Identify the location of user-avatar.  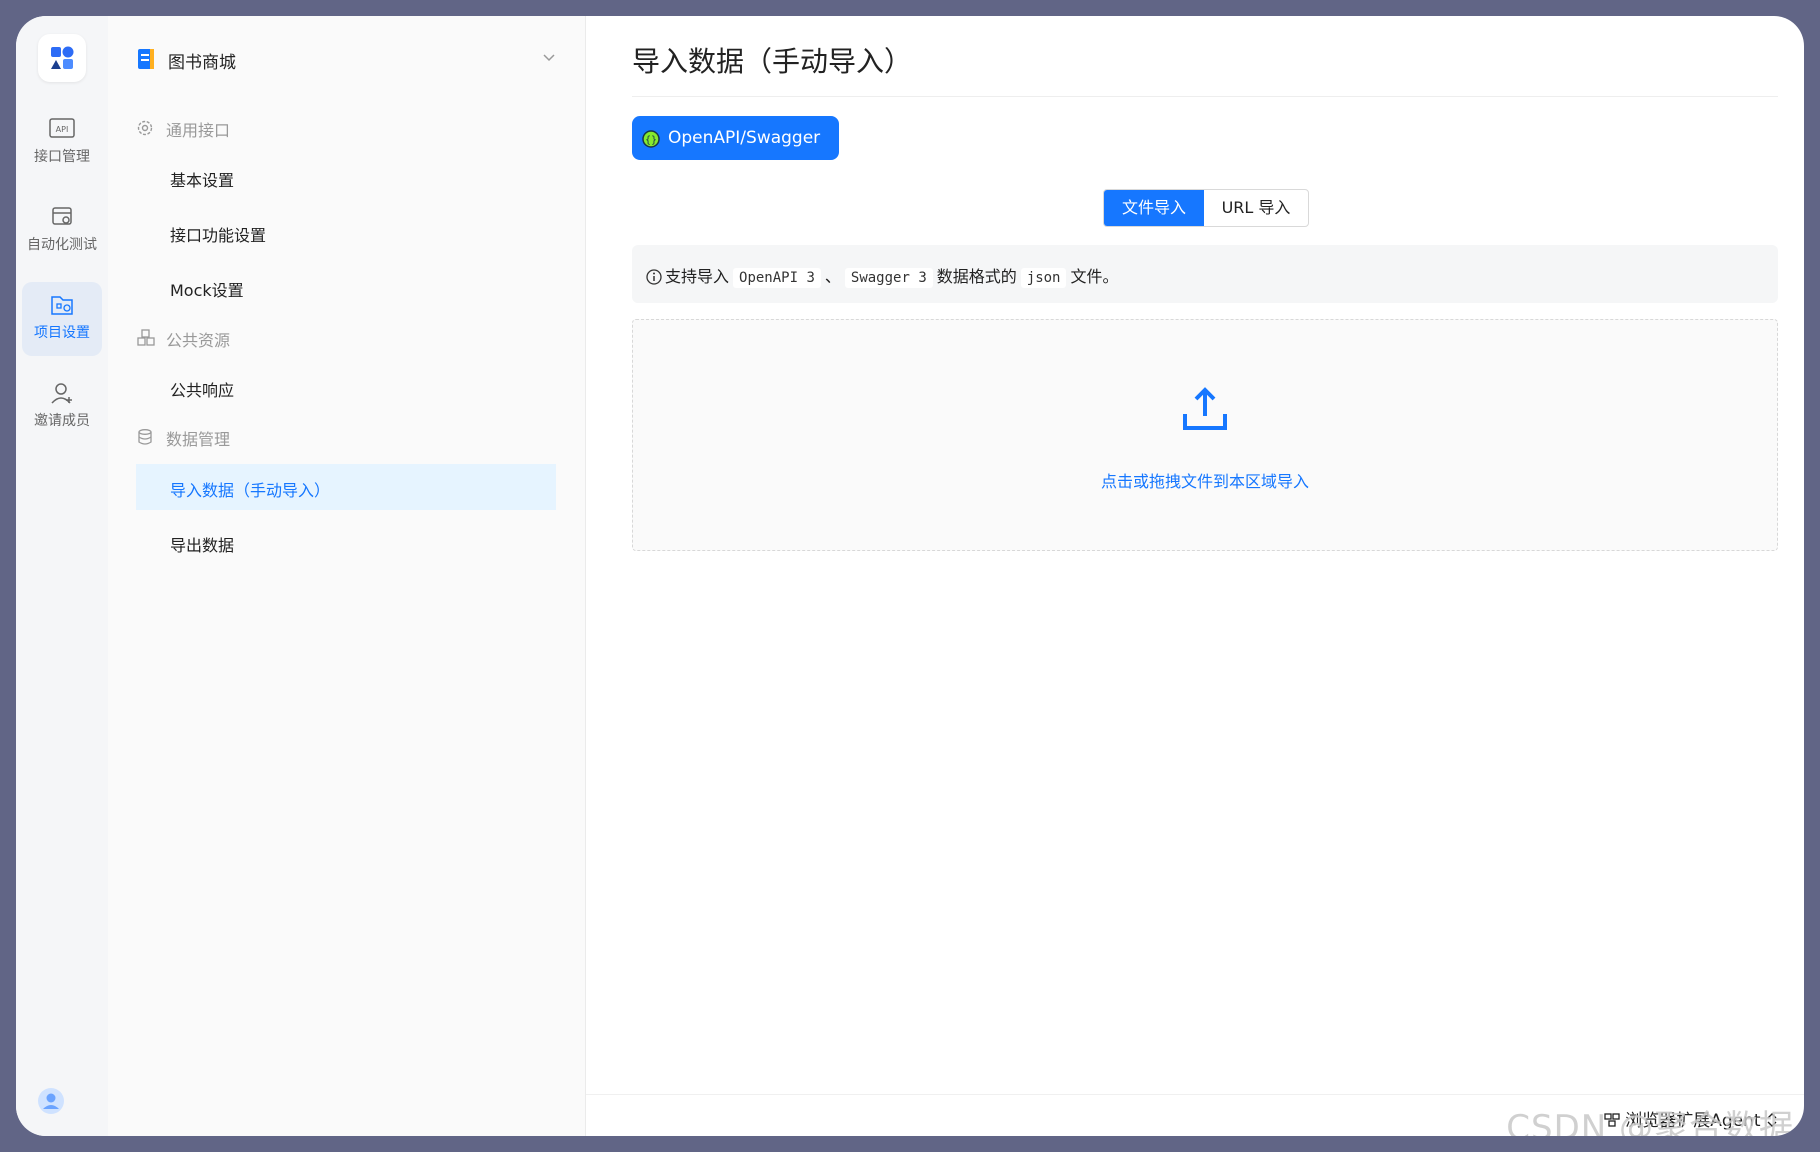
(51, 1101).